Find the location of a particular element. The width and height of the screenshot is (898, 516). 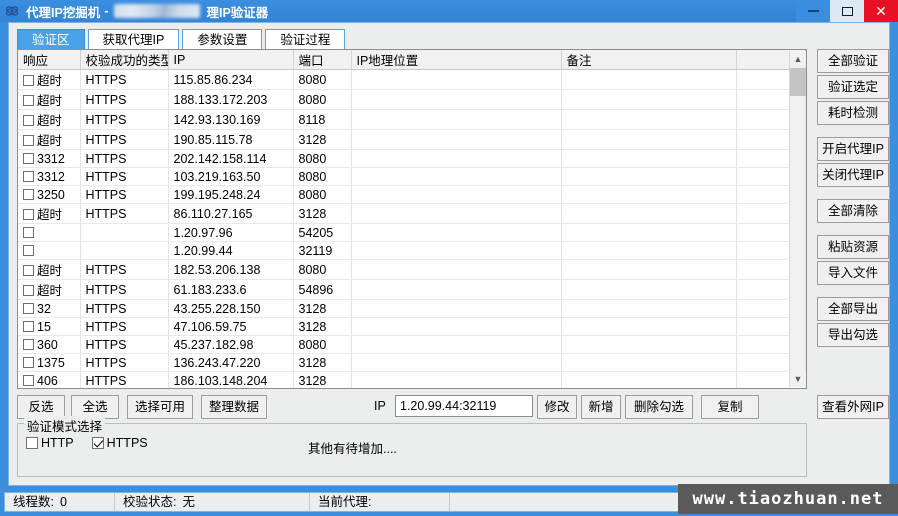

copy-button: 复制 is located at coordinates (730, 407).